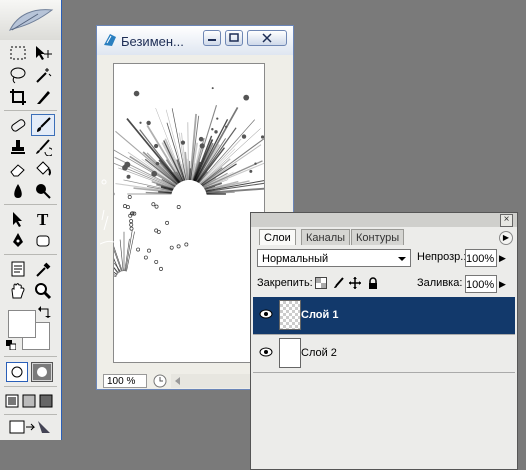  What do you see at coordinates (277, 237) in the screenshot?
I see `tab-layers: Слои` at bounding box center [277, 237].